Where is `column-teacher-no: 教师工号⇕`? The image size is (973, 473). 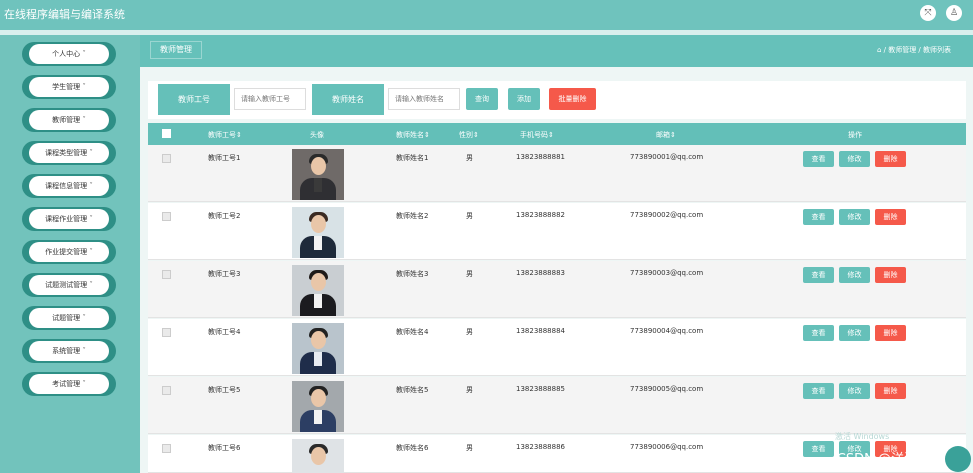
column-teacher-no: 教师工号⇕ is located at coordinates (225, 135).